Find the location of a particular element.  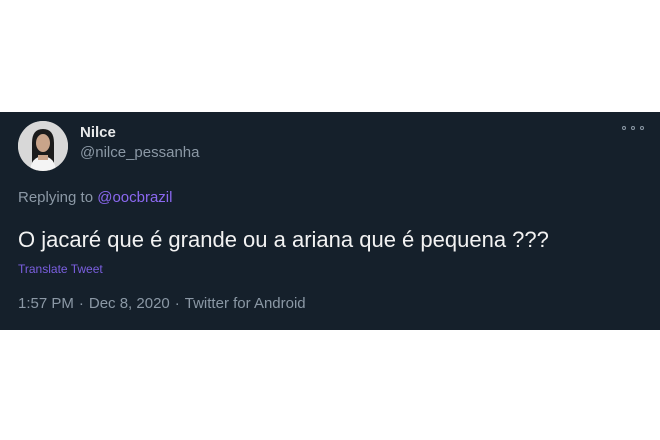

tweet-metadata: 1:57 PM · Dec 8, 2020 · Twitter for Android is located at coordinates (162, 303).